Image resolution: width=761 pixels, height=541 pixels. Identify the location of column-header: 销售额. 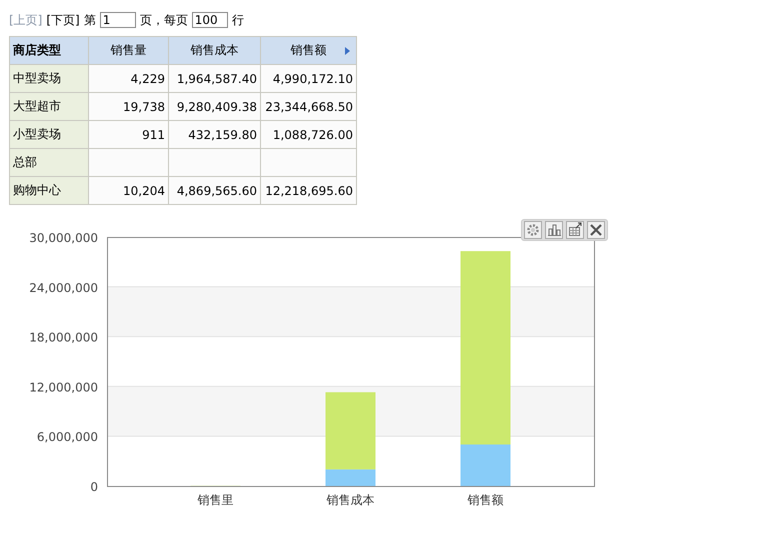
(308, 50).